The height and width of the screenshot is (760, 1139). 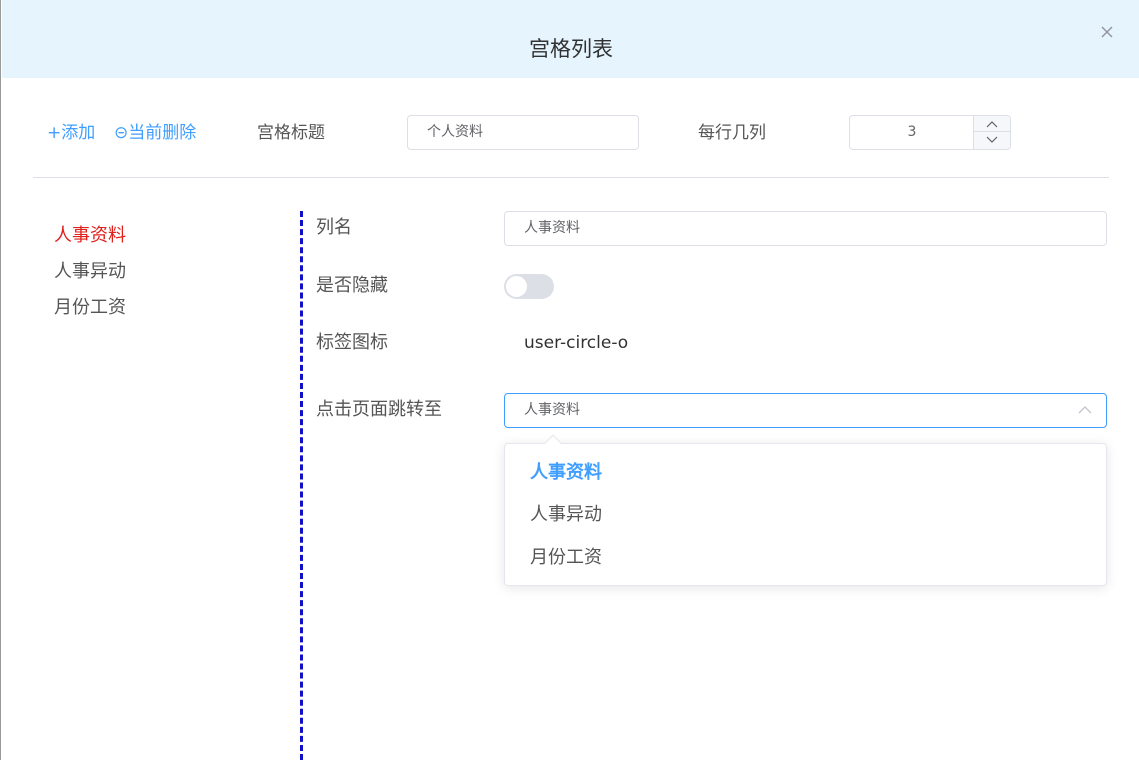 What do you see at coordinates (552, 410) in the screenshot?
I see `jump-select-value: 人事资料` at bounding box center [552, 410].